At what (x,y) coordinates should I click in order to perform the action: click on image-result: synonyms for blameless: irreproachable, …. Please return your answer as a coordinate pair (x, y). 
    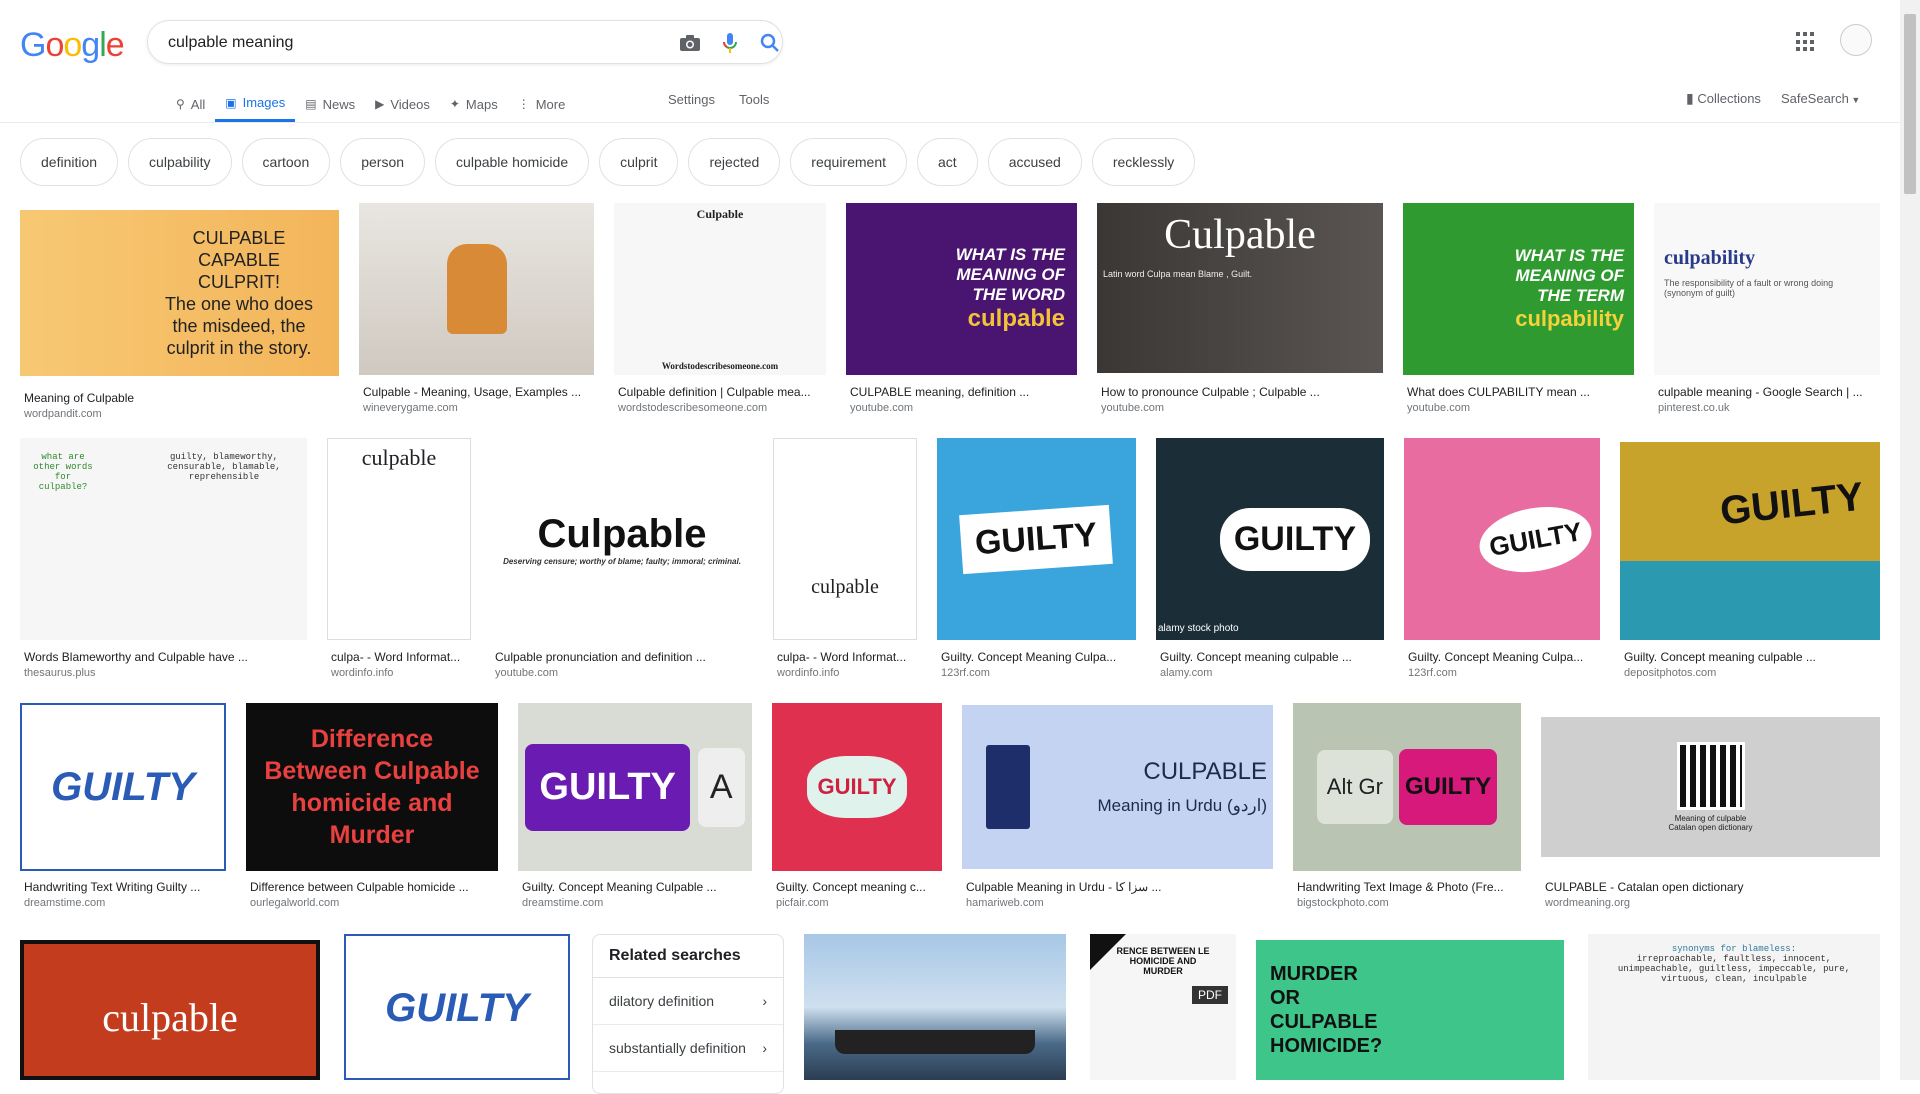
    Looking at the image, I should click on (1734, 1007).